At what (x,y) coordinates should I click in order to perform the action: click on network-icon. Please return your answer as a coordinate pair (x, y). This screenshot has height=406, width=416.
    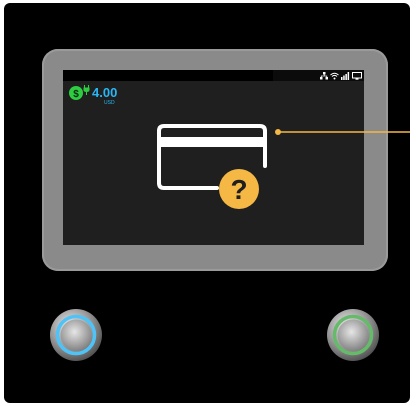
    Looking at the image, I should click on (324, 75).